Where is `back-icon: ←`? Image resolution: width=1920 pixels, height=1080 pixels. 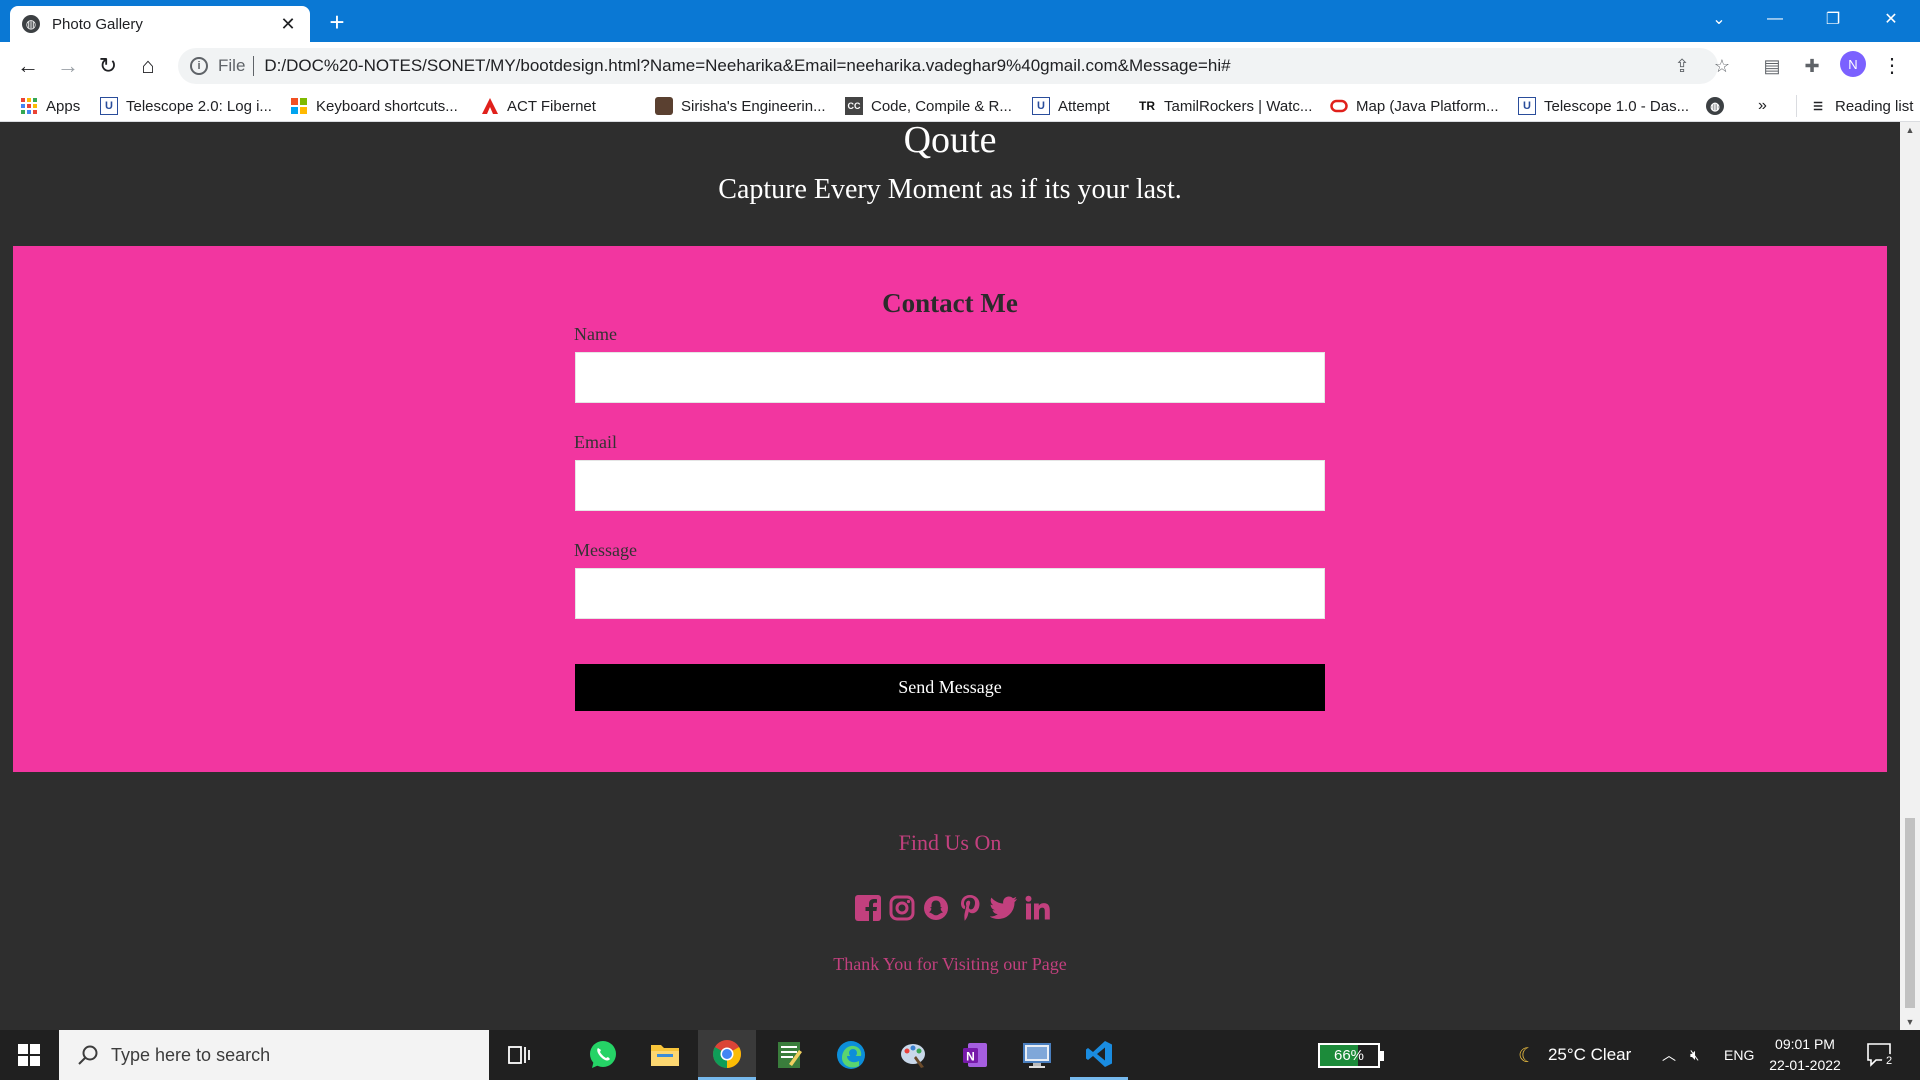 back-icon: ← is located at coordinates (28, 66).